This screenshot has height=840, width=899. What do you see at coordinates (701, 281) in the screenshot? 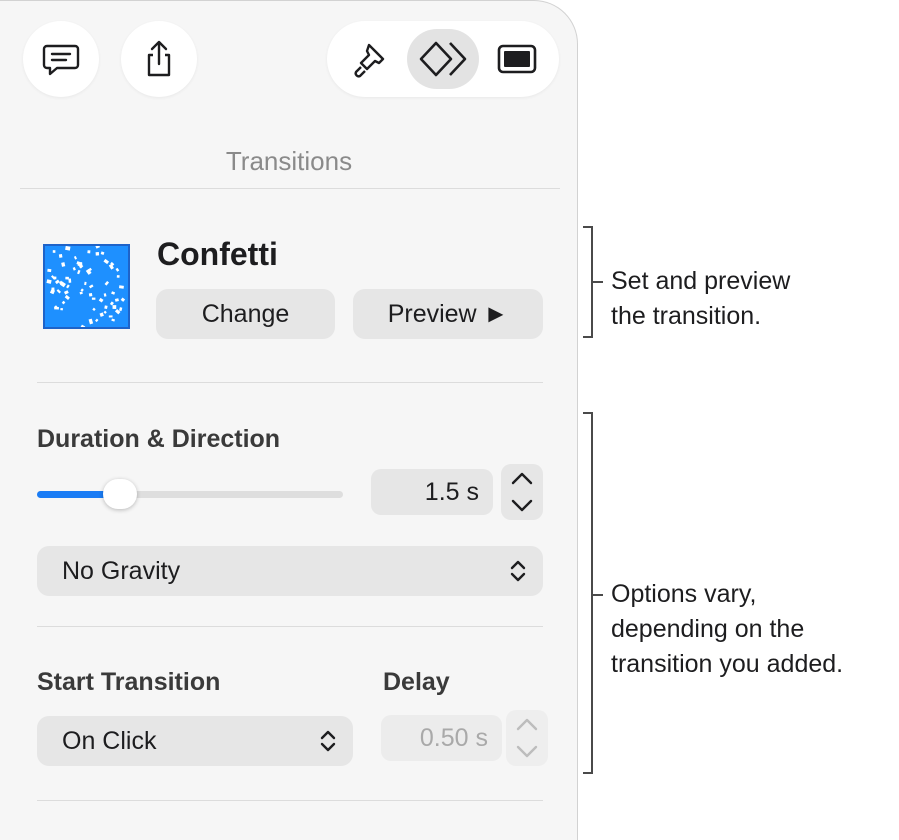
I see `callout-top-line-1: Set and preview` at bounding box center [701, 281].